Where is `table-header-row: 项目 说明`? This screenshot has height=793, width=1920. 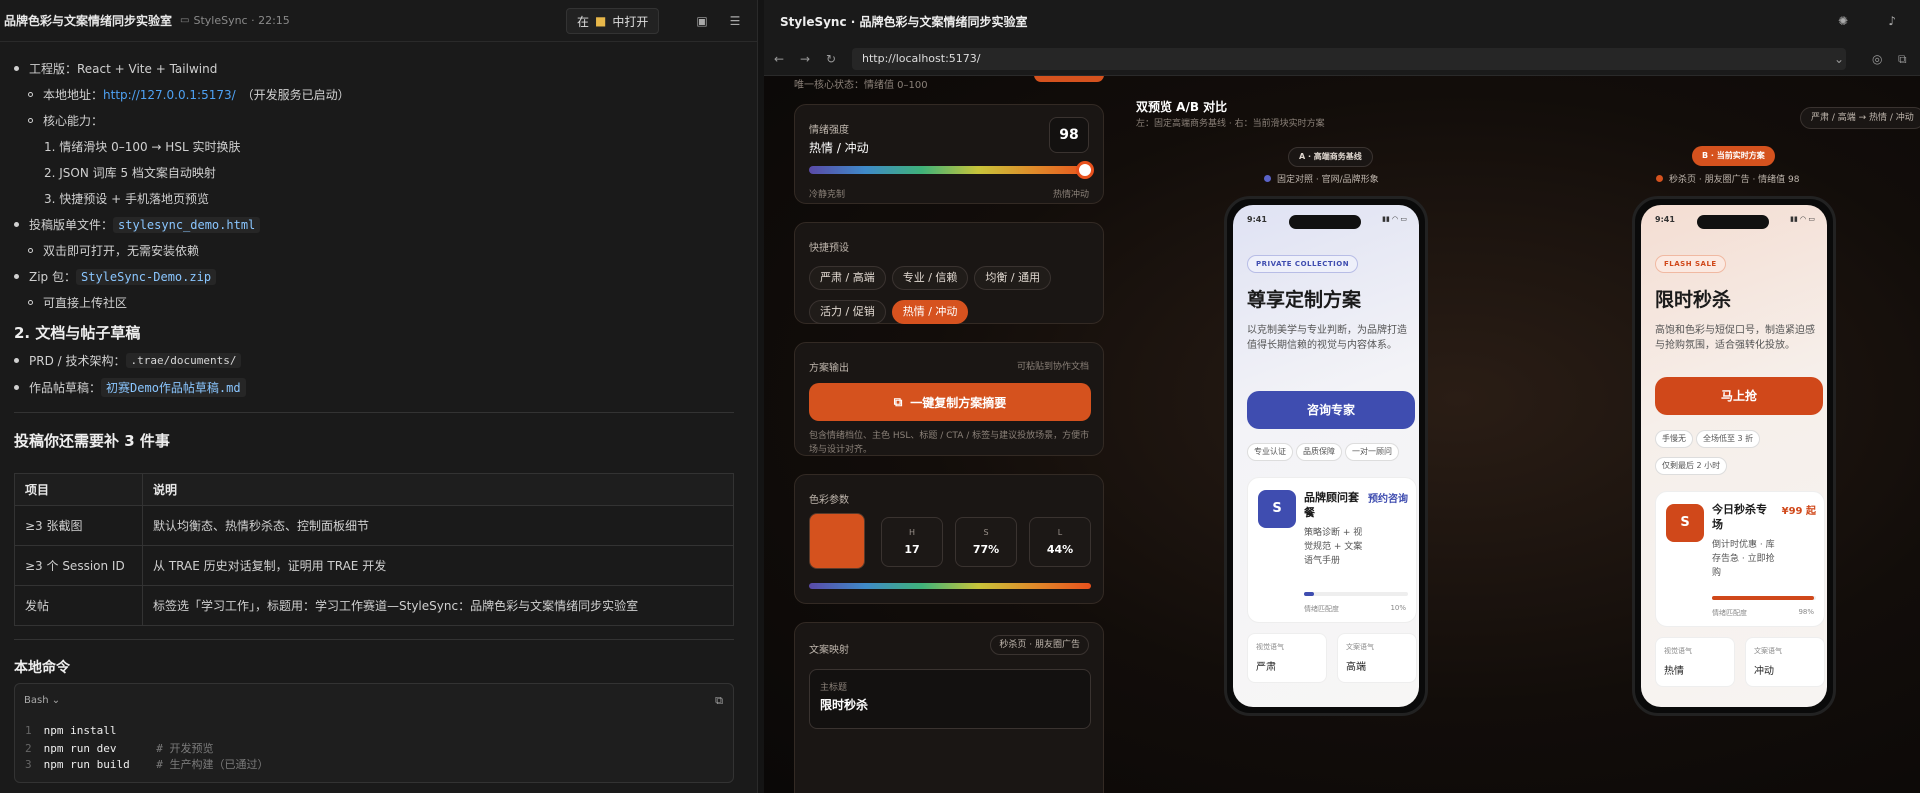 table-header-row: 项目 说明 is located at coordinates (374, 489).